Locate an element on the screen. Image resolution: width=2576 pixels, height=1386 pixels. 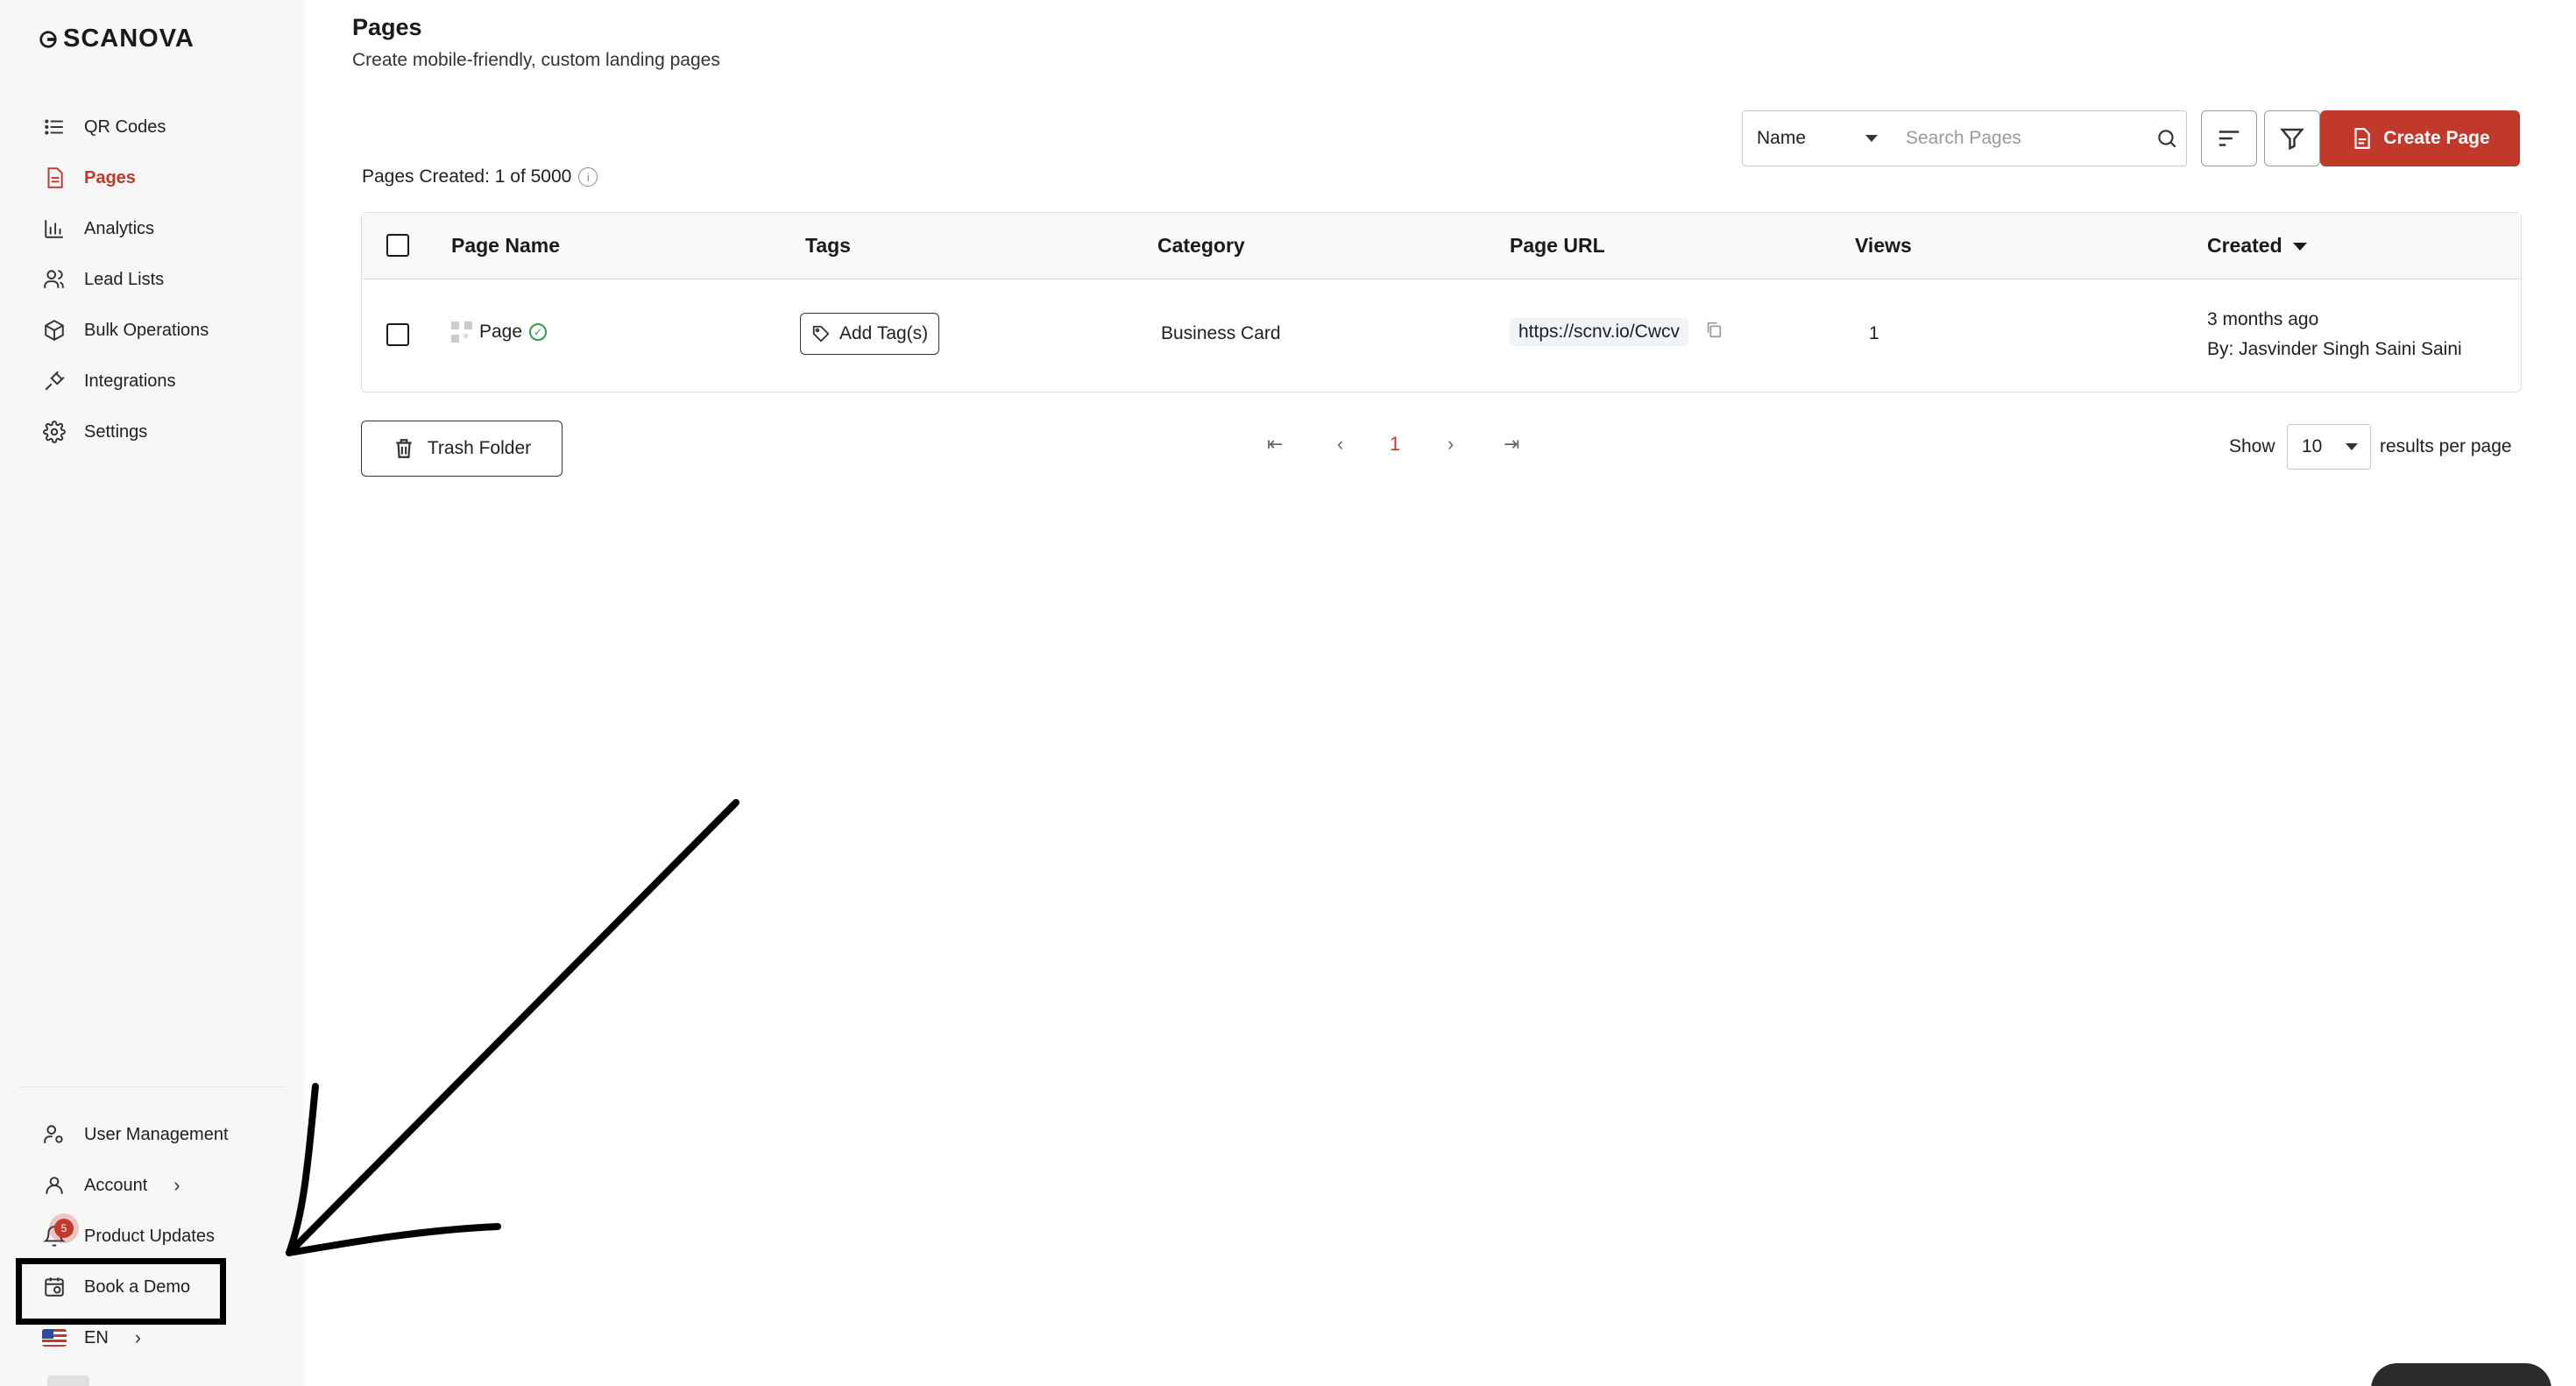
user-settings-icon is located at coordinates (54, 1134).